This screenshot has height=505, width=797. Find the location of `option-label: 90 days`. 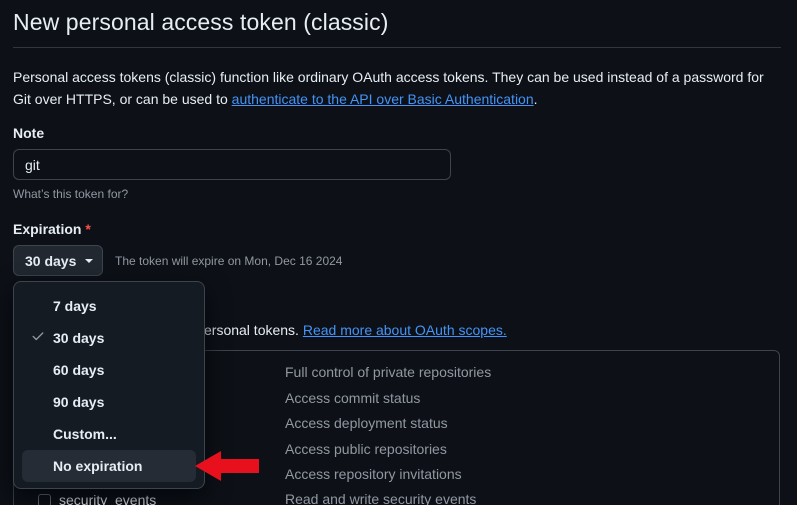

option-label: 90 days is located at coordinates (79, 402).